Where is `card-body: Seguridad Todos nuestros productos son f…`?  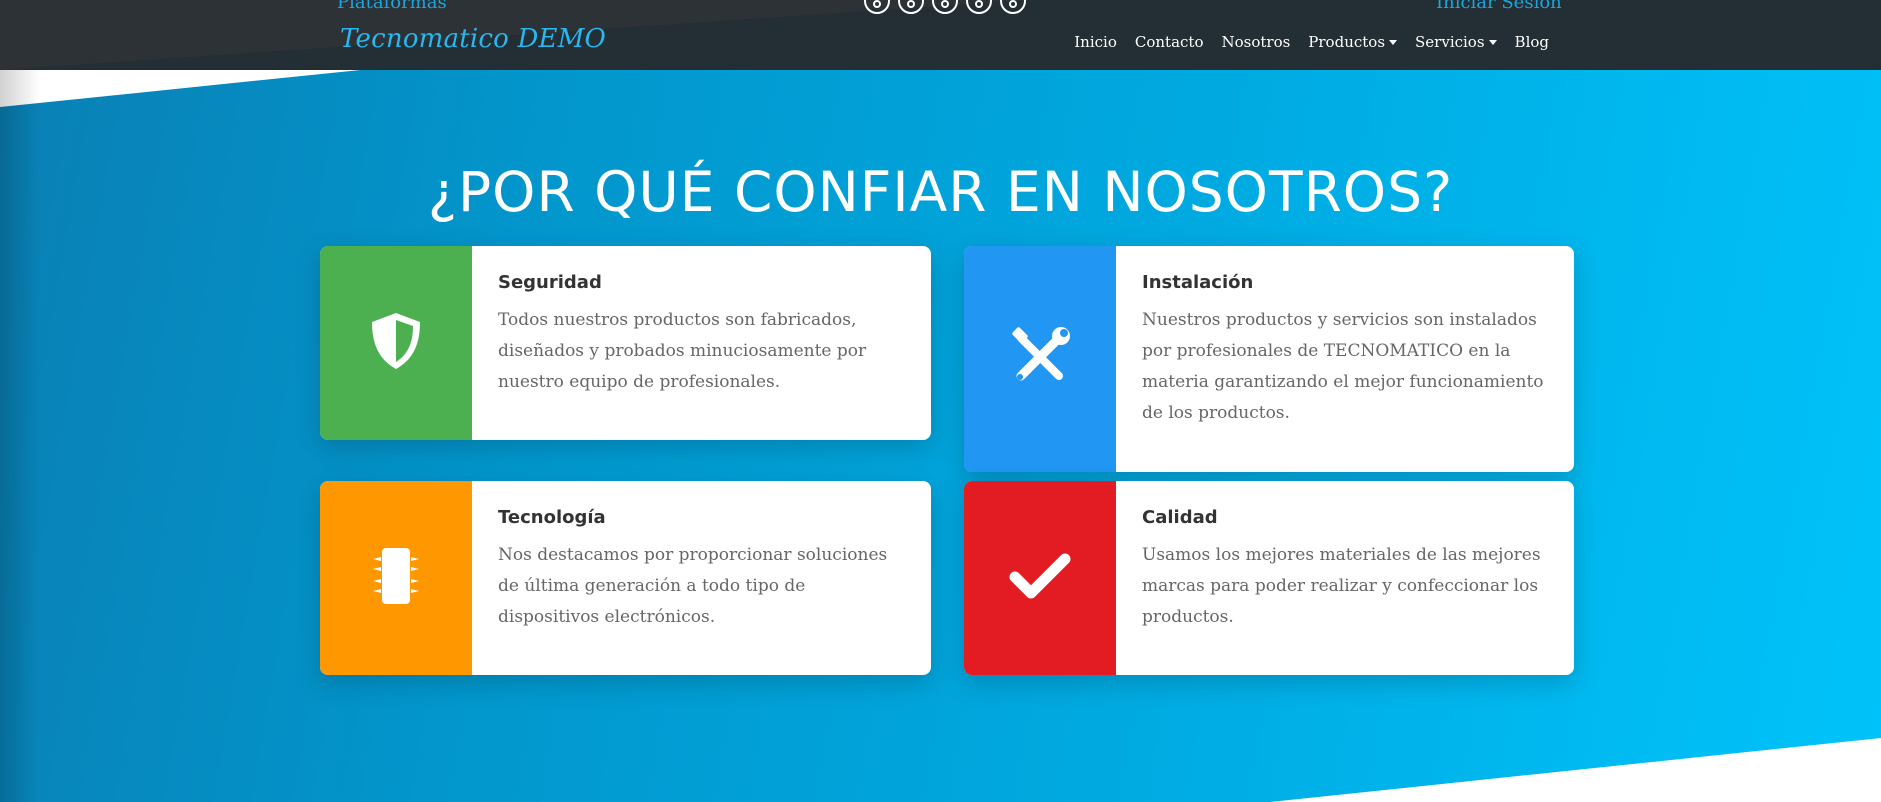
card-body: Seguridad Todos nuestros productos son f… is located at coordinates (701, 343).